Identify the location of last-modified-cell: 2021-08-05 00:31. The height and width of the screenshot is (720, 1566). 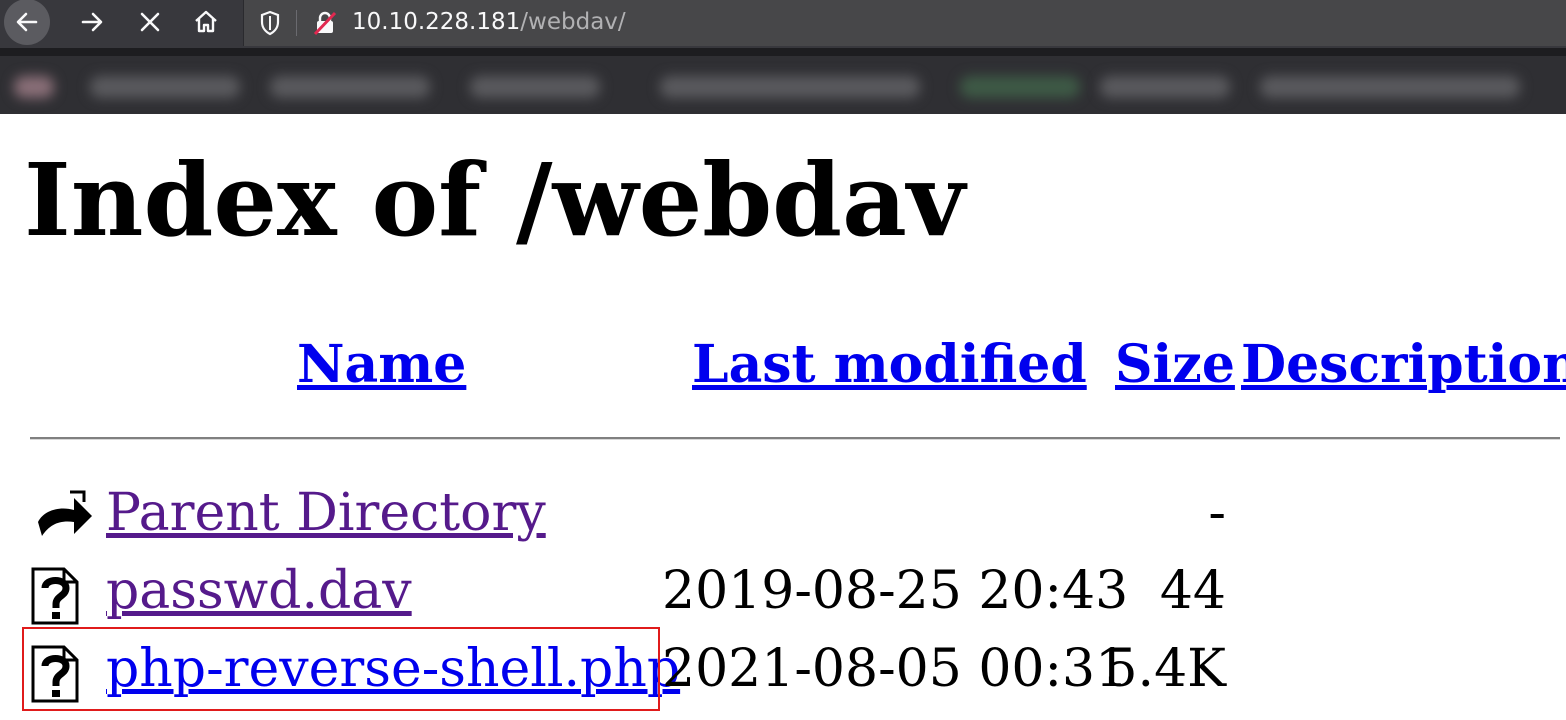
(895, 669).